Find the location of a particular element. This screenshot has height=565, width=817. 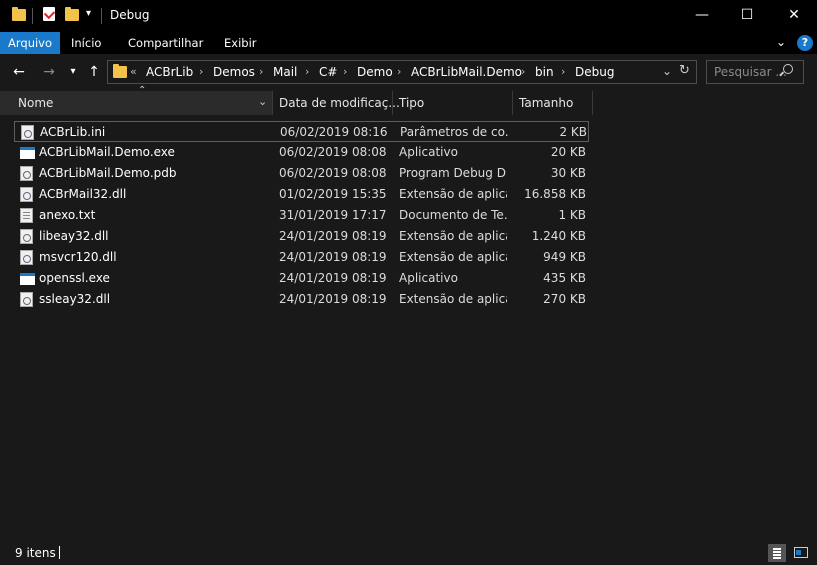

address-folder-icon is located at coordinates (120, 71).